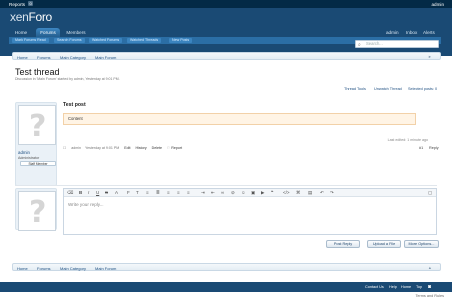  Describe the element at coordinates (203, 193) in the screenshot. I see `indent-icon: ⇥` at that location.